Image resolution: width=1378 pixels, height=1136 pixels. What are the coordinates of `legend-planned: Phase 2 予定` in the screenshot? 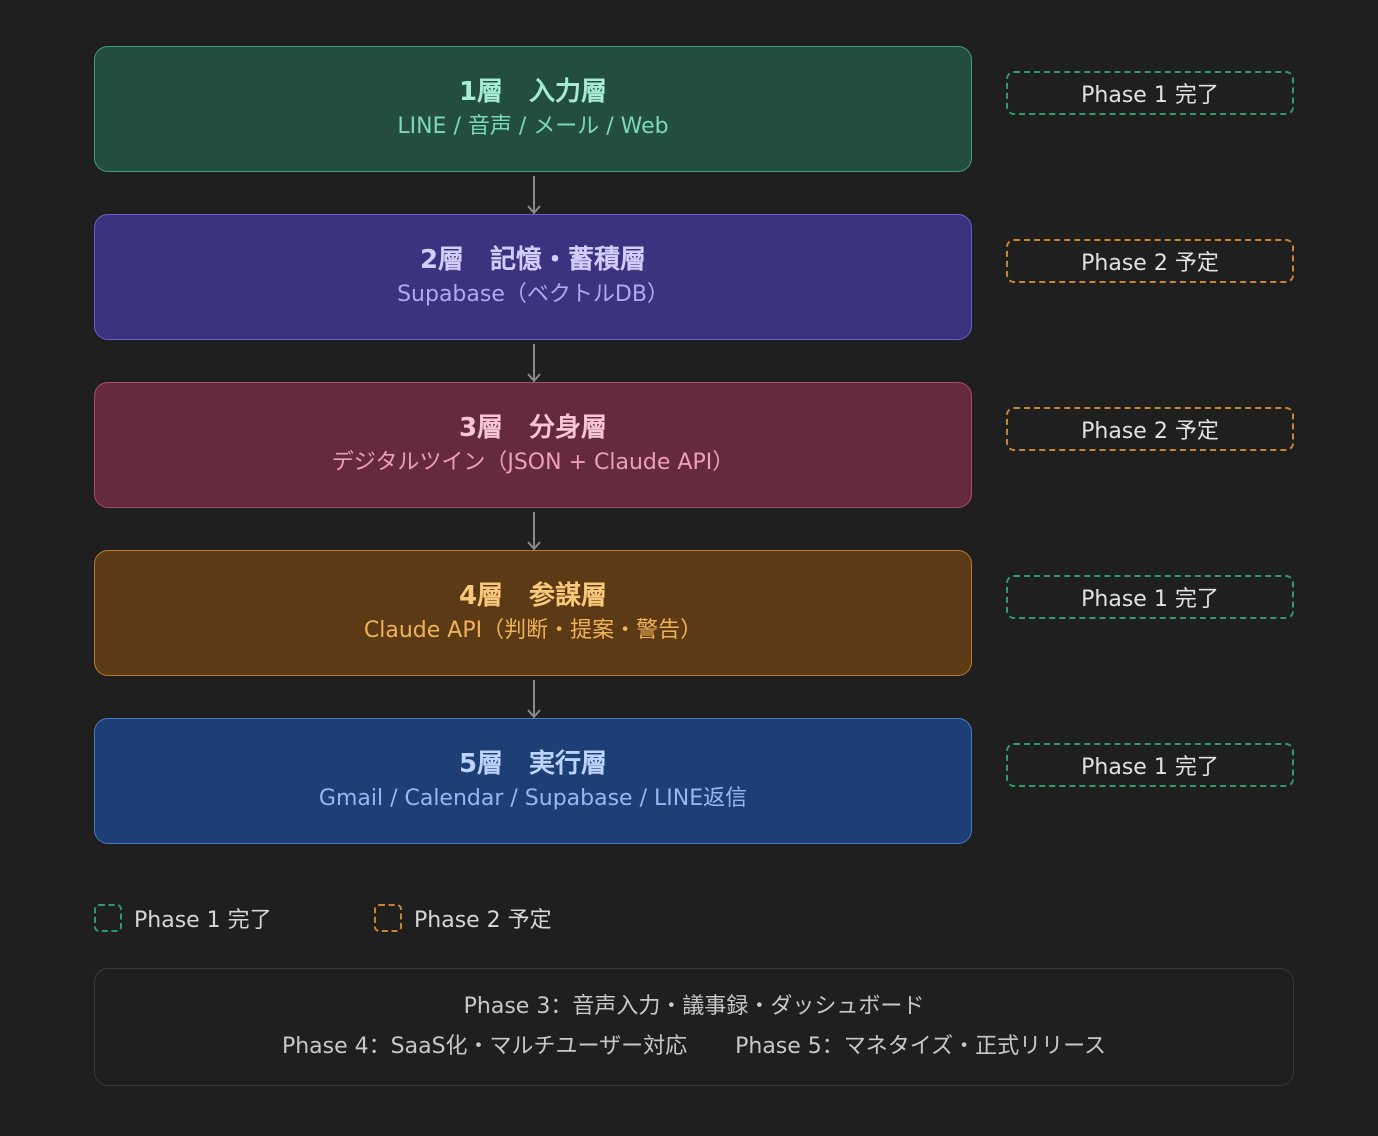 It's located at (463, 918).